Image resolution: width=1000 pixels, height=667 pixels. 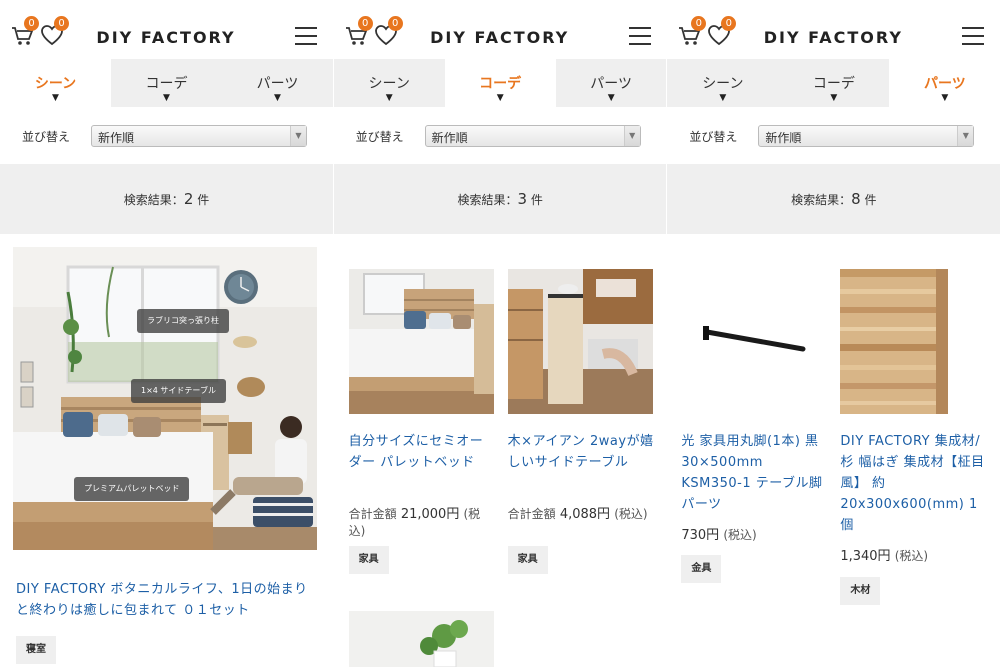 I want to click on search-results-count: 検索結果：3 件, so click(x=500, y=199).